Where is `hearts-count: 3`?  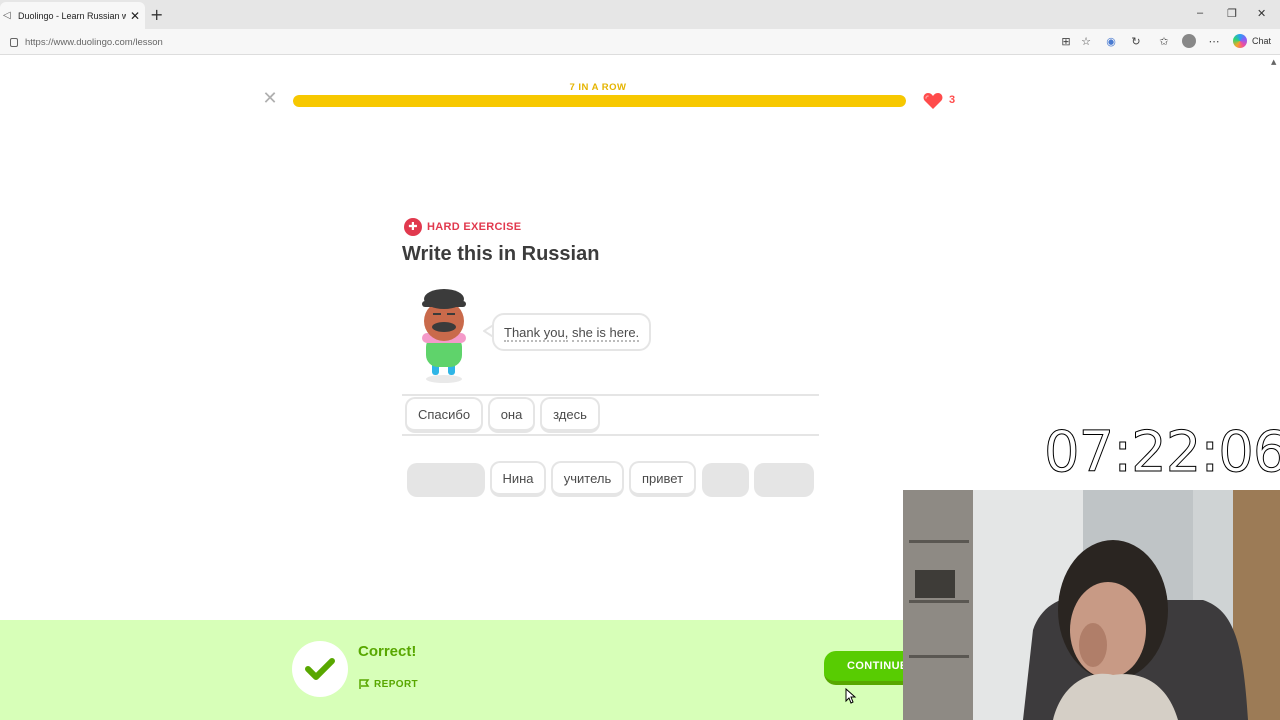
hearts-count: 3 is located at coordinates (952, 100).